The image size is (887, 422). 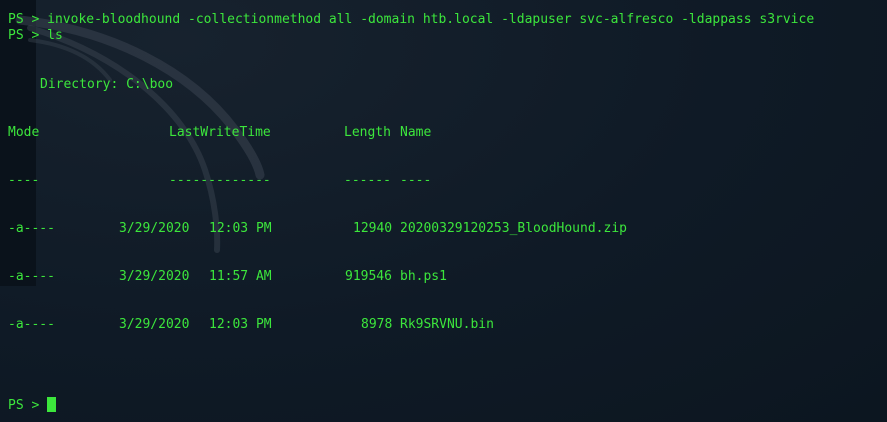 I want to click on file-name: bh.ps1, so click(x=423, y=276).